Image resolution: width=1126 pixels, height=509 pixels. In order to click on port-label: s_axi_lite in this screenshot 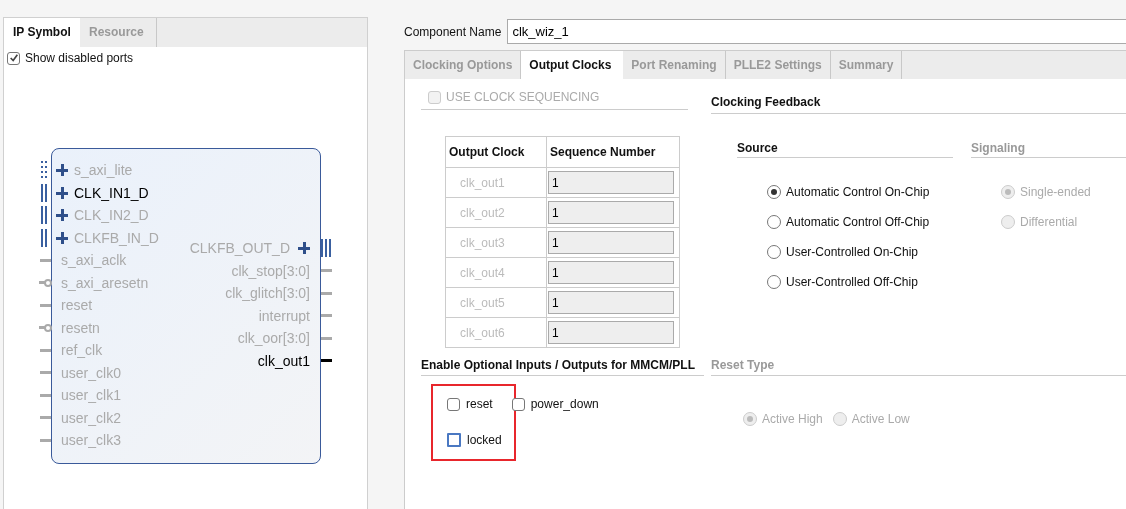, I will do `click(103, 170)`.